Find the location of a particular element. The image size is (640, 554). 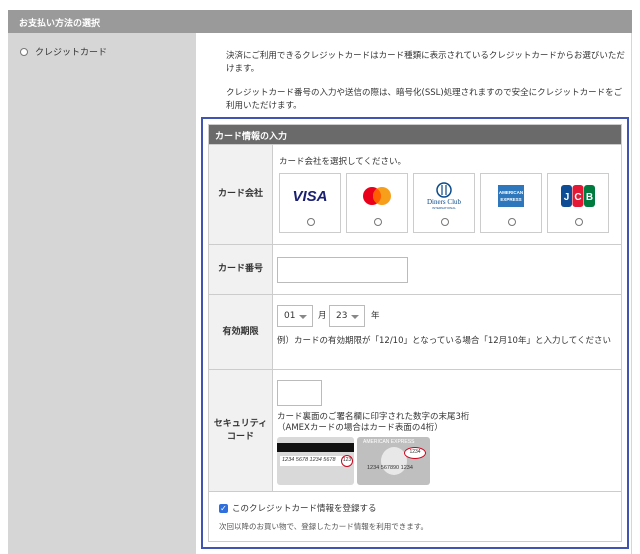

svg-text: VISA is located at coordinates (309, 196).